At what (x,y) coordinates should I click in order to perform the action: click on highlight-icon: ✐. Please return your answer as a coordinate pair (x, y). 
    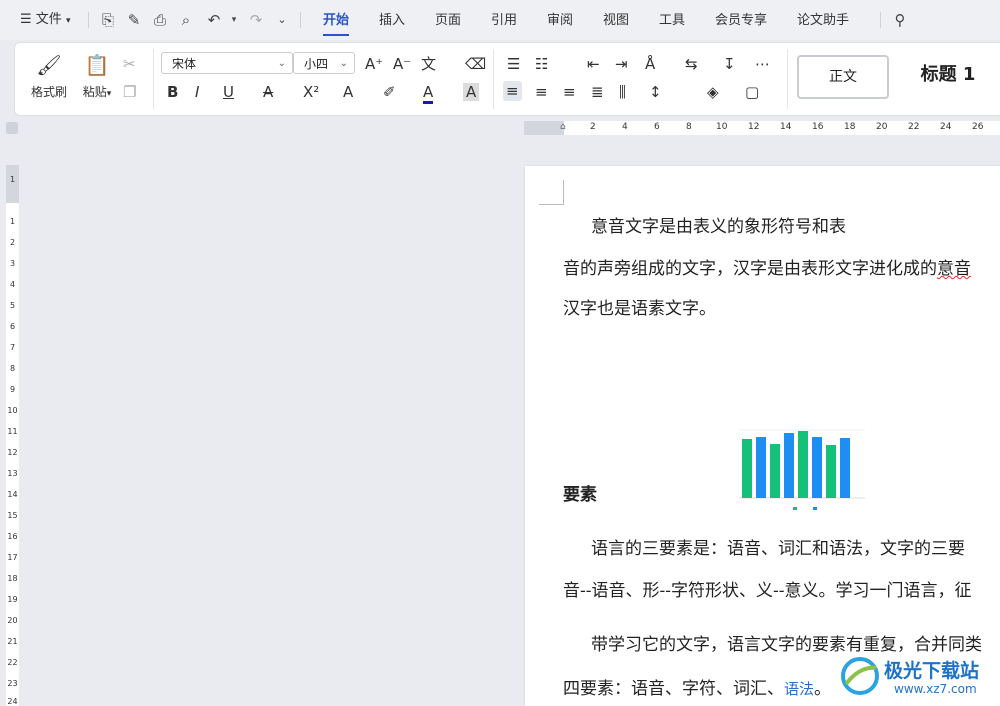
    Looking at the image, I should click on (389, 92).